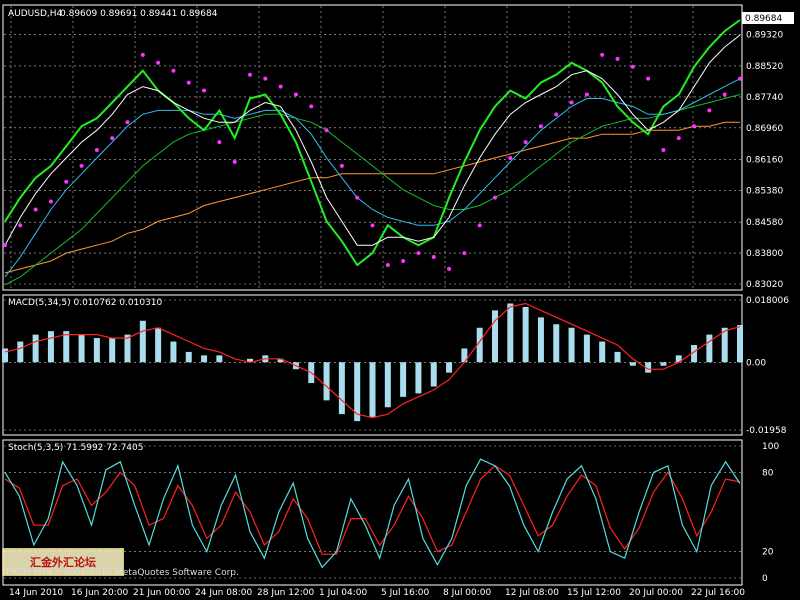 The width and height of the screenshot is (800, 600). Describe the element at coordinates (75, 448) in the screenshot. I see `stoch-label: Stoch(5,3,5) 71.5992 72.7405` at that location.